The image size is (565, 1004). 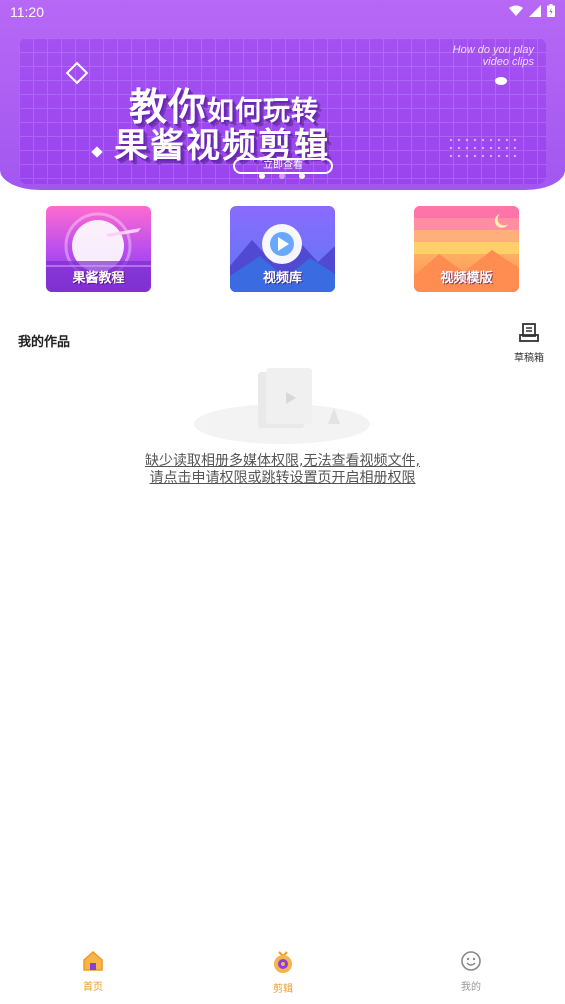 I want to click on edit-jam-icon, so click(x=283, y=962).